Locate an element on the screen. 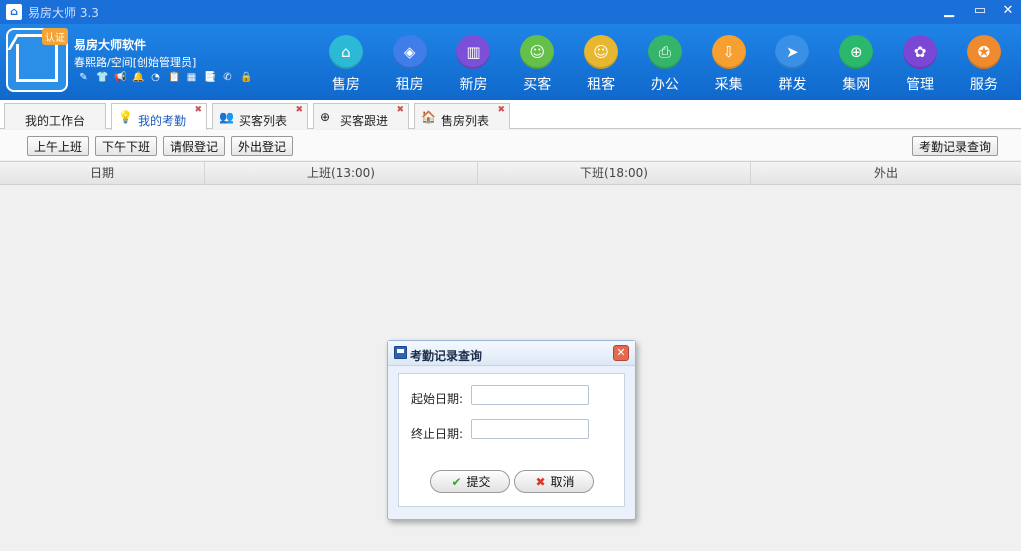 This screenshot has width=1021, height=551. nav-collect: ⇩ 采集 is located at coordinates (729, 64).